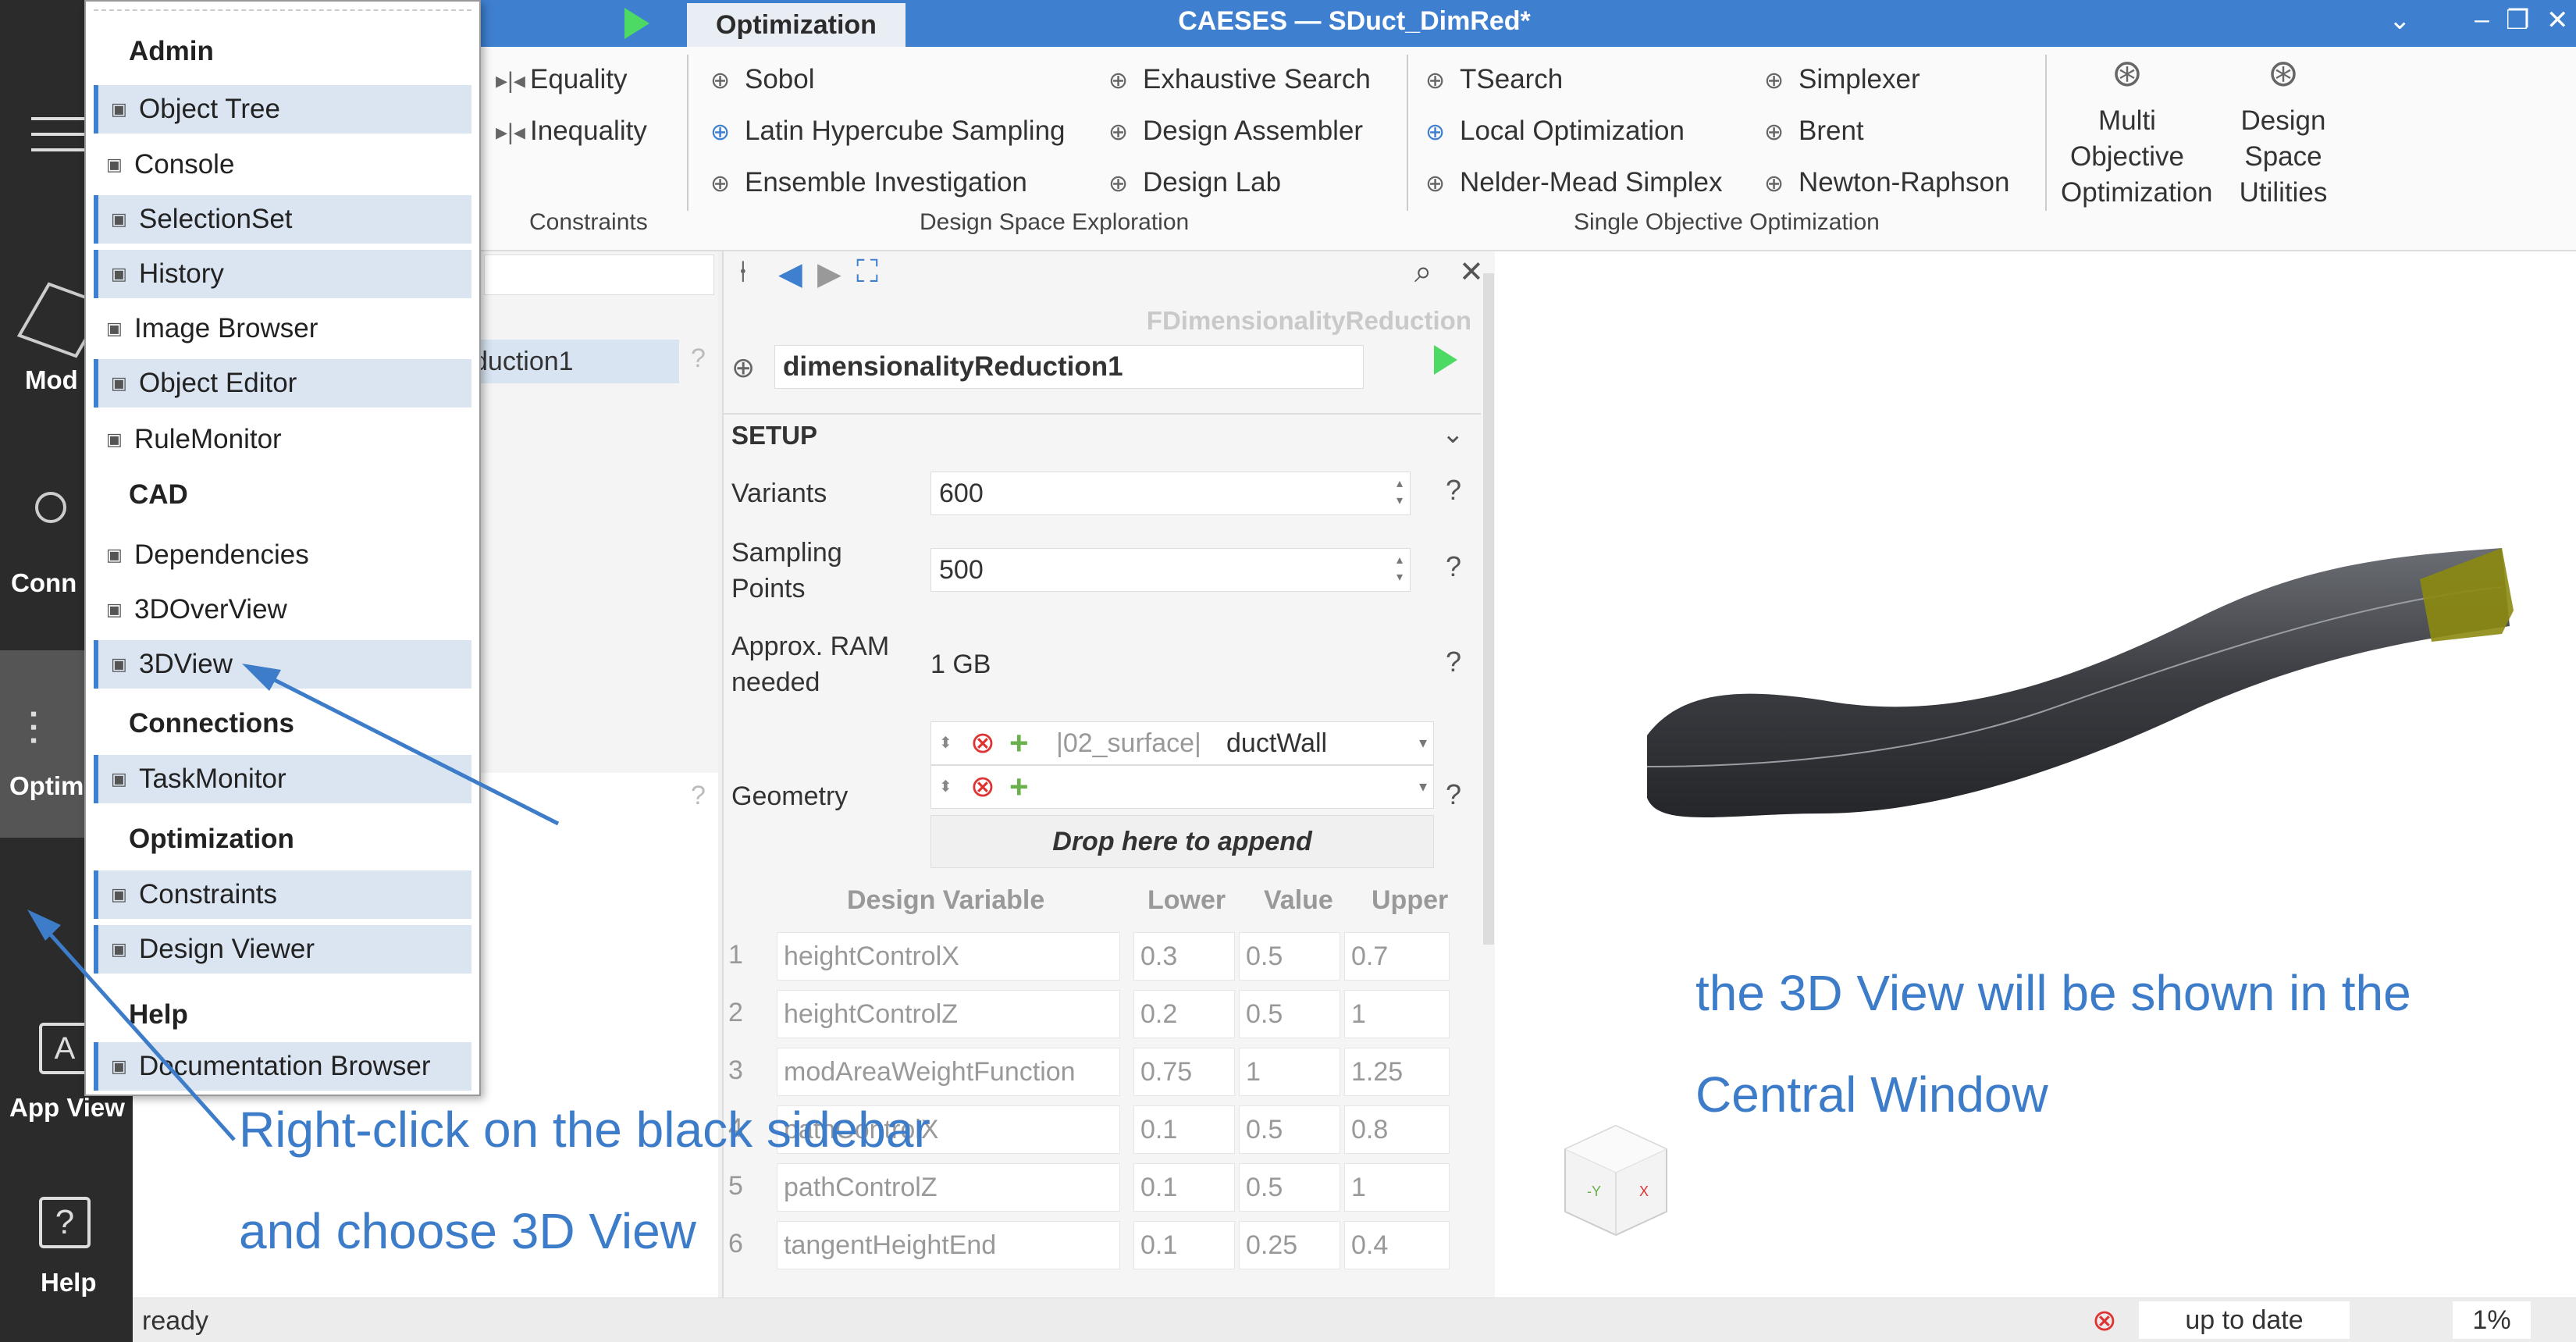 The image size is (2576, 1342). I want to click on annotation-right-1: the 3D View will be shown in the, so click(2053, 993).